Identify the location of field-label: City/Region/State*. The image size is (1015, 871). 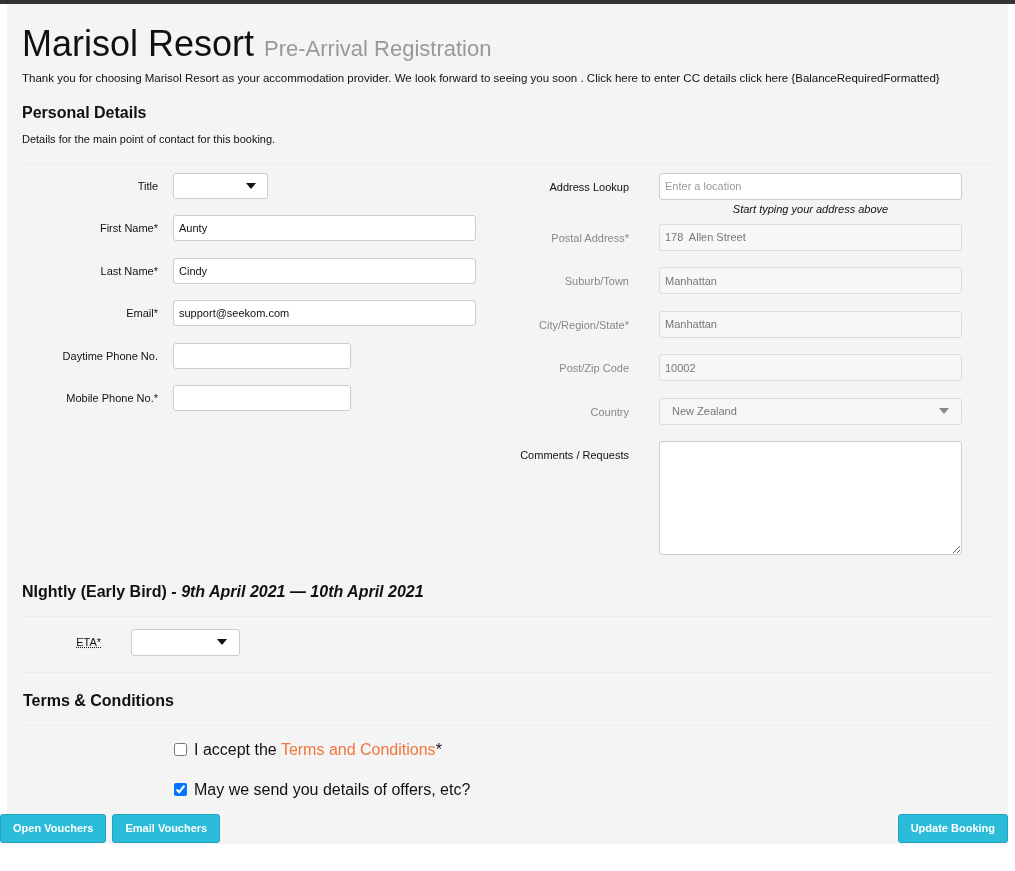
(584, 325).